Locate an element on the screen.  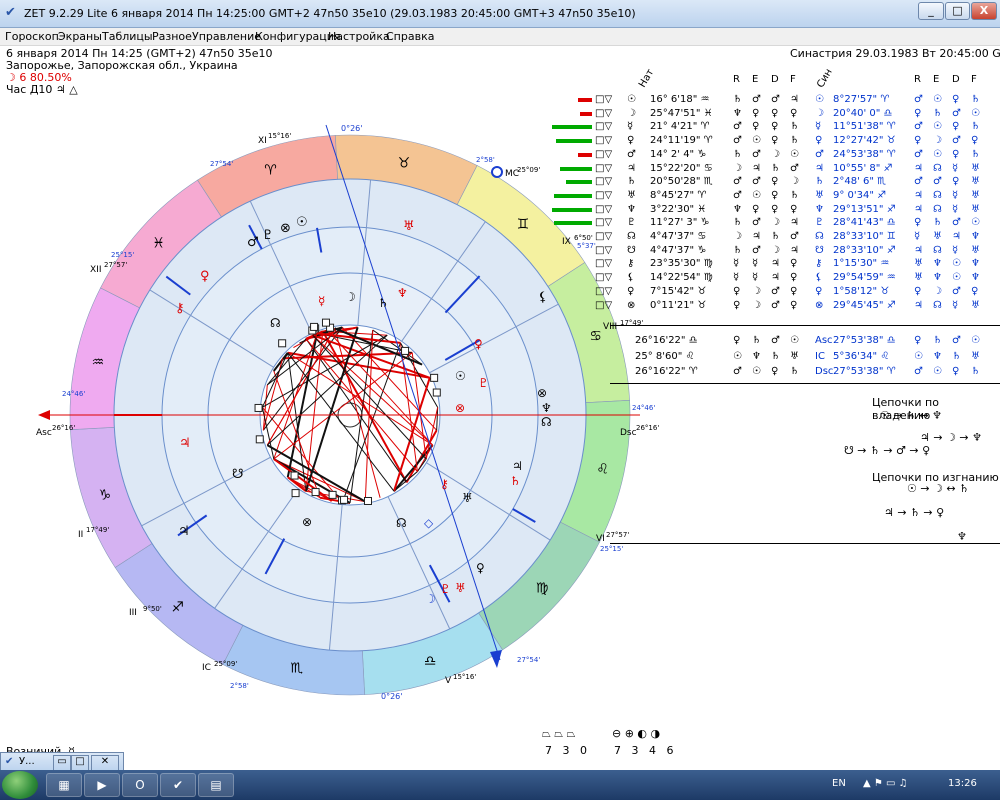
synastry-position: 29°54'59" ♒ is located at coordinates (864, 278).